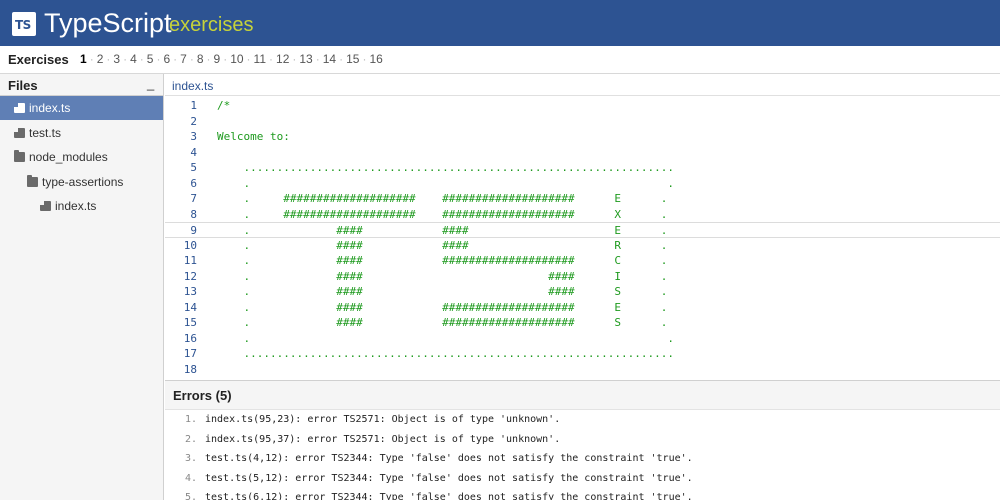  Describe the element at coordinates (183, 59) in the screenshot. I see `exercise-link-7: 7` at that location.